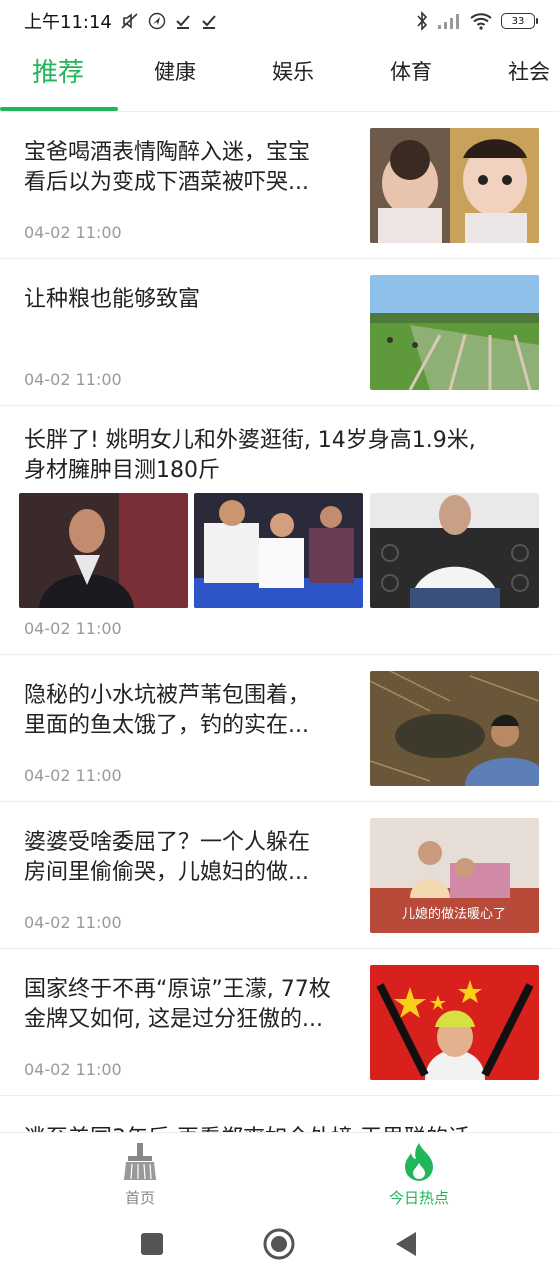 The width and height of the screenshot is (559, 1280). What do you see at coordinates (411, 71) in the screenshot?
I see `tab-sports: 体育` at bounding box center [411, 71].